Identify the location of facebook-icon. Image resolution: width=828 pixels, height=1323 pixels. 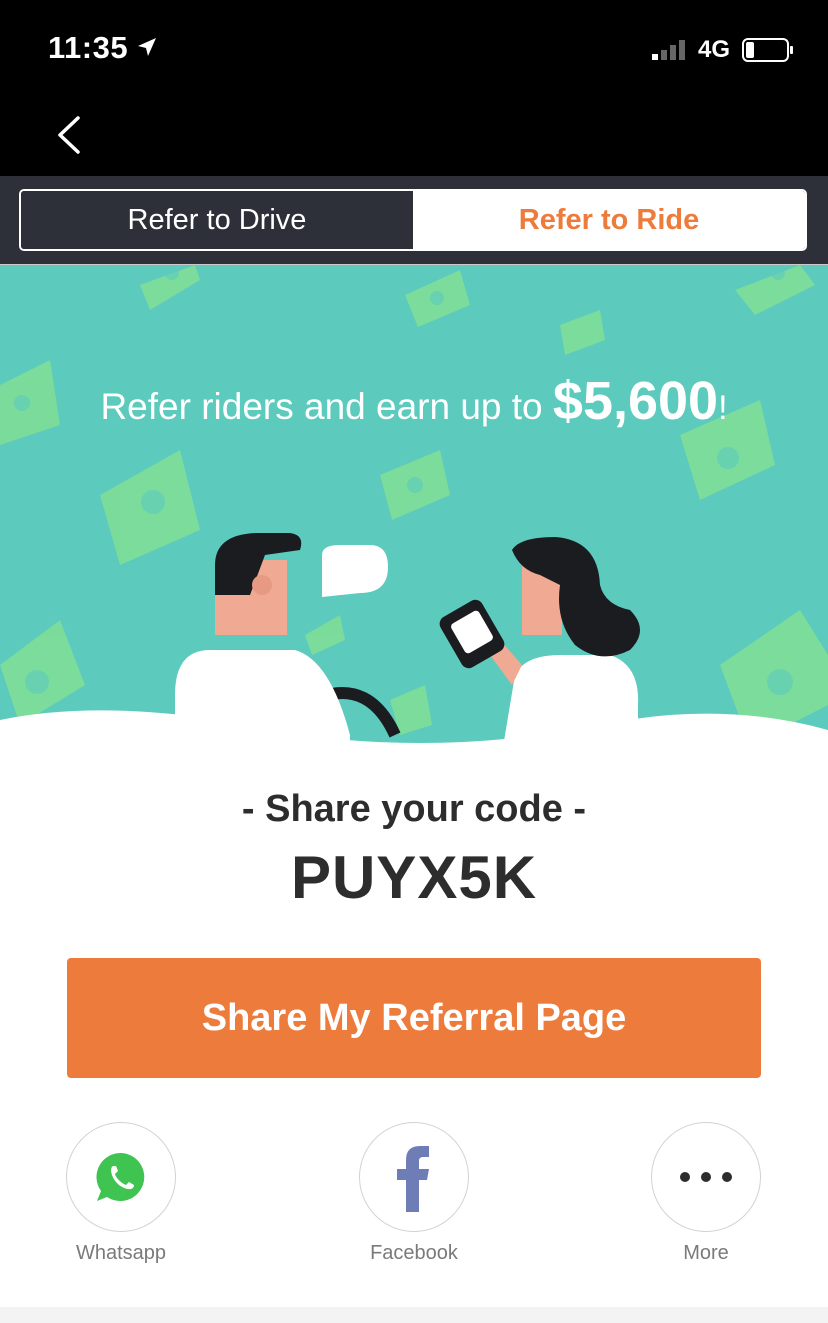
(413, 1179).